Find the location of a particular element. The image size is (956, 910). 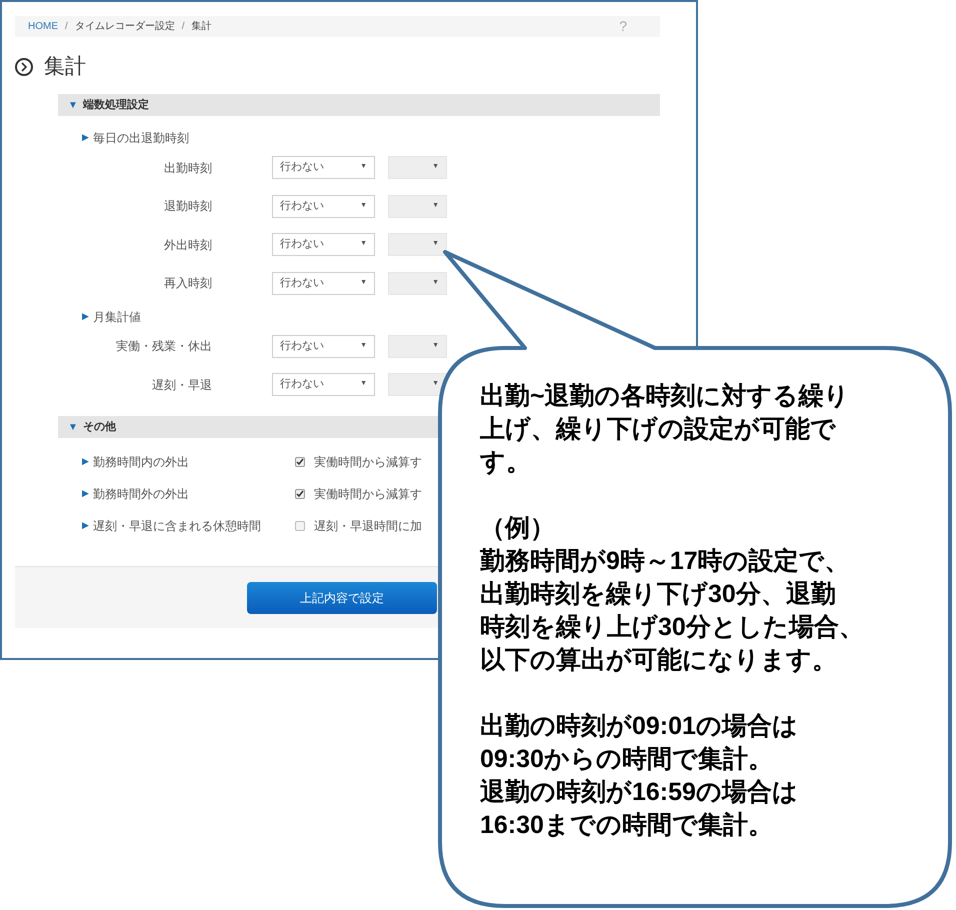

callout-text: 出勤時刻を繰り下げ30分、退勤 is located at coordinates (658, 594).